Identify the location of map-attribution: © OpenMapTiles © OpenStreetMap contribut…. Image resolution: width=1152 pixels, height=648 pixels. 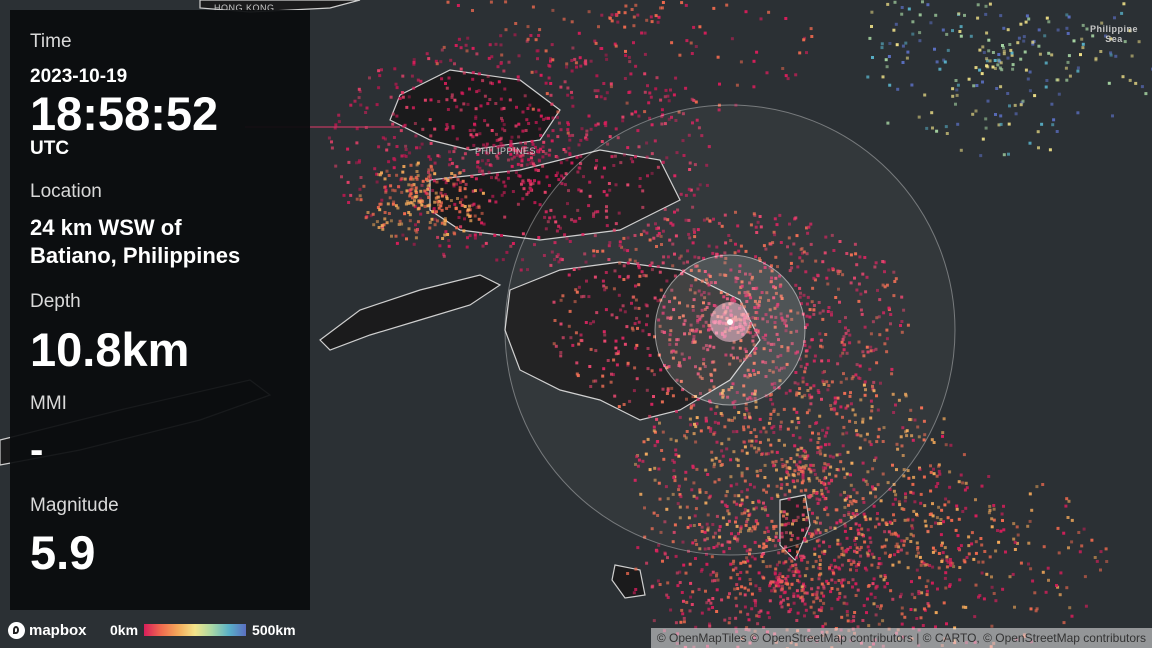
(901, 638).